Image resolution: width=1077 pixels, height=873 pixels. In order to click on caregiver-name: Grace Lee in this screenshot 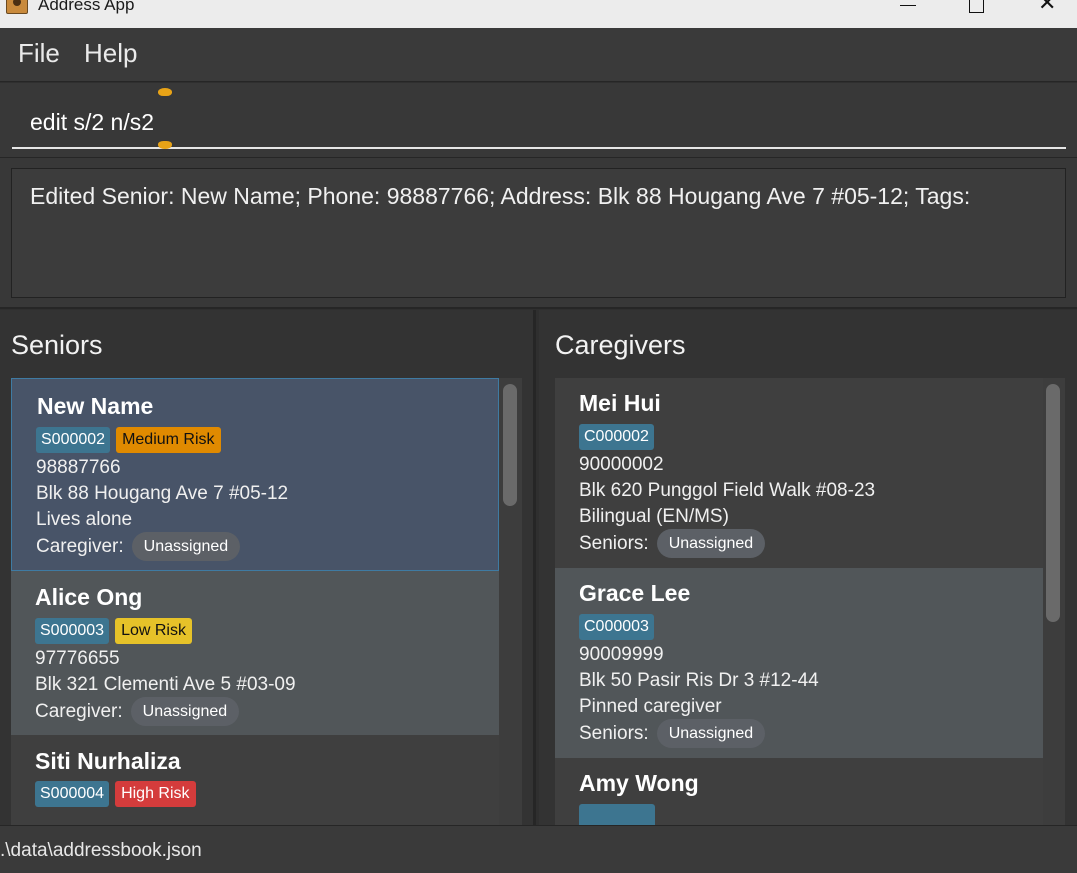, I will do `click(635, 593)`.